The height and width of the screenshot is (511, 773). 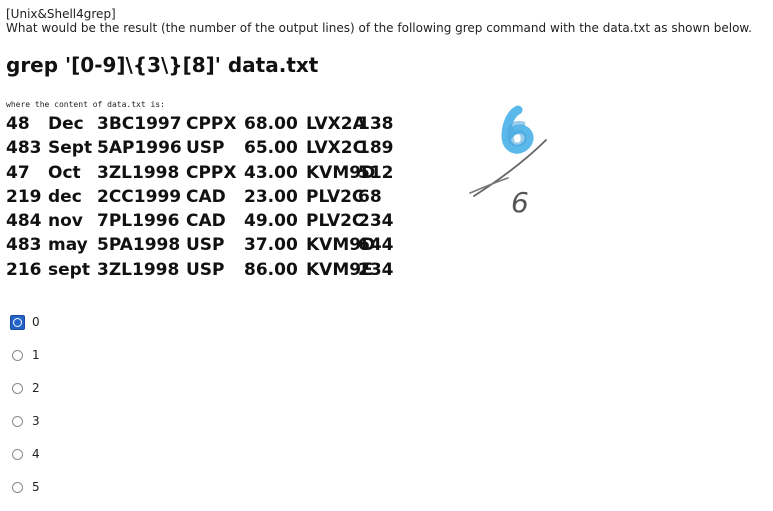 I want to click on data-cell: 65.00, so click(x=271, y=148).